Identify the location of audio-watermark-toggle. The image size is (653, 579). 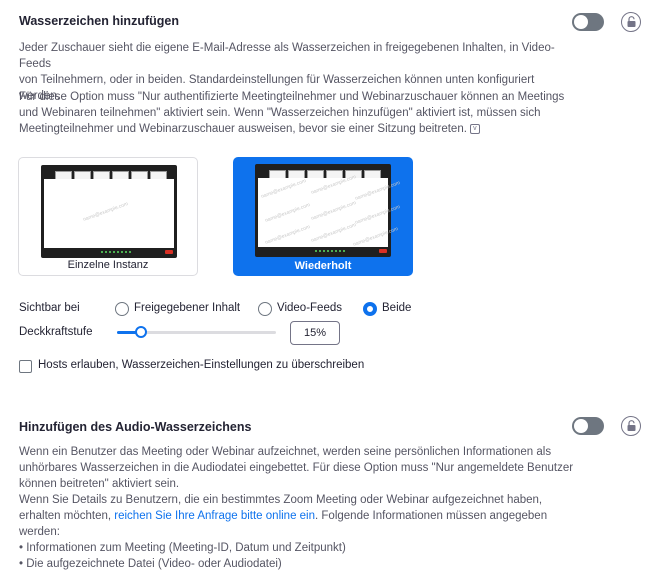
(588, 426).